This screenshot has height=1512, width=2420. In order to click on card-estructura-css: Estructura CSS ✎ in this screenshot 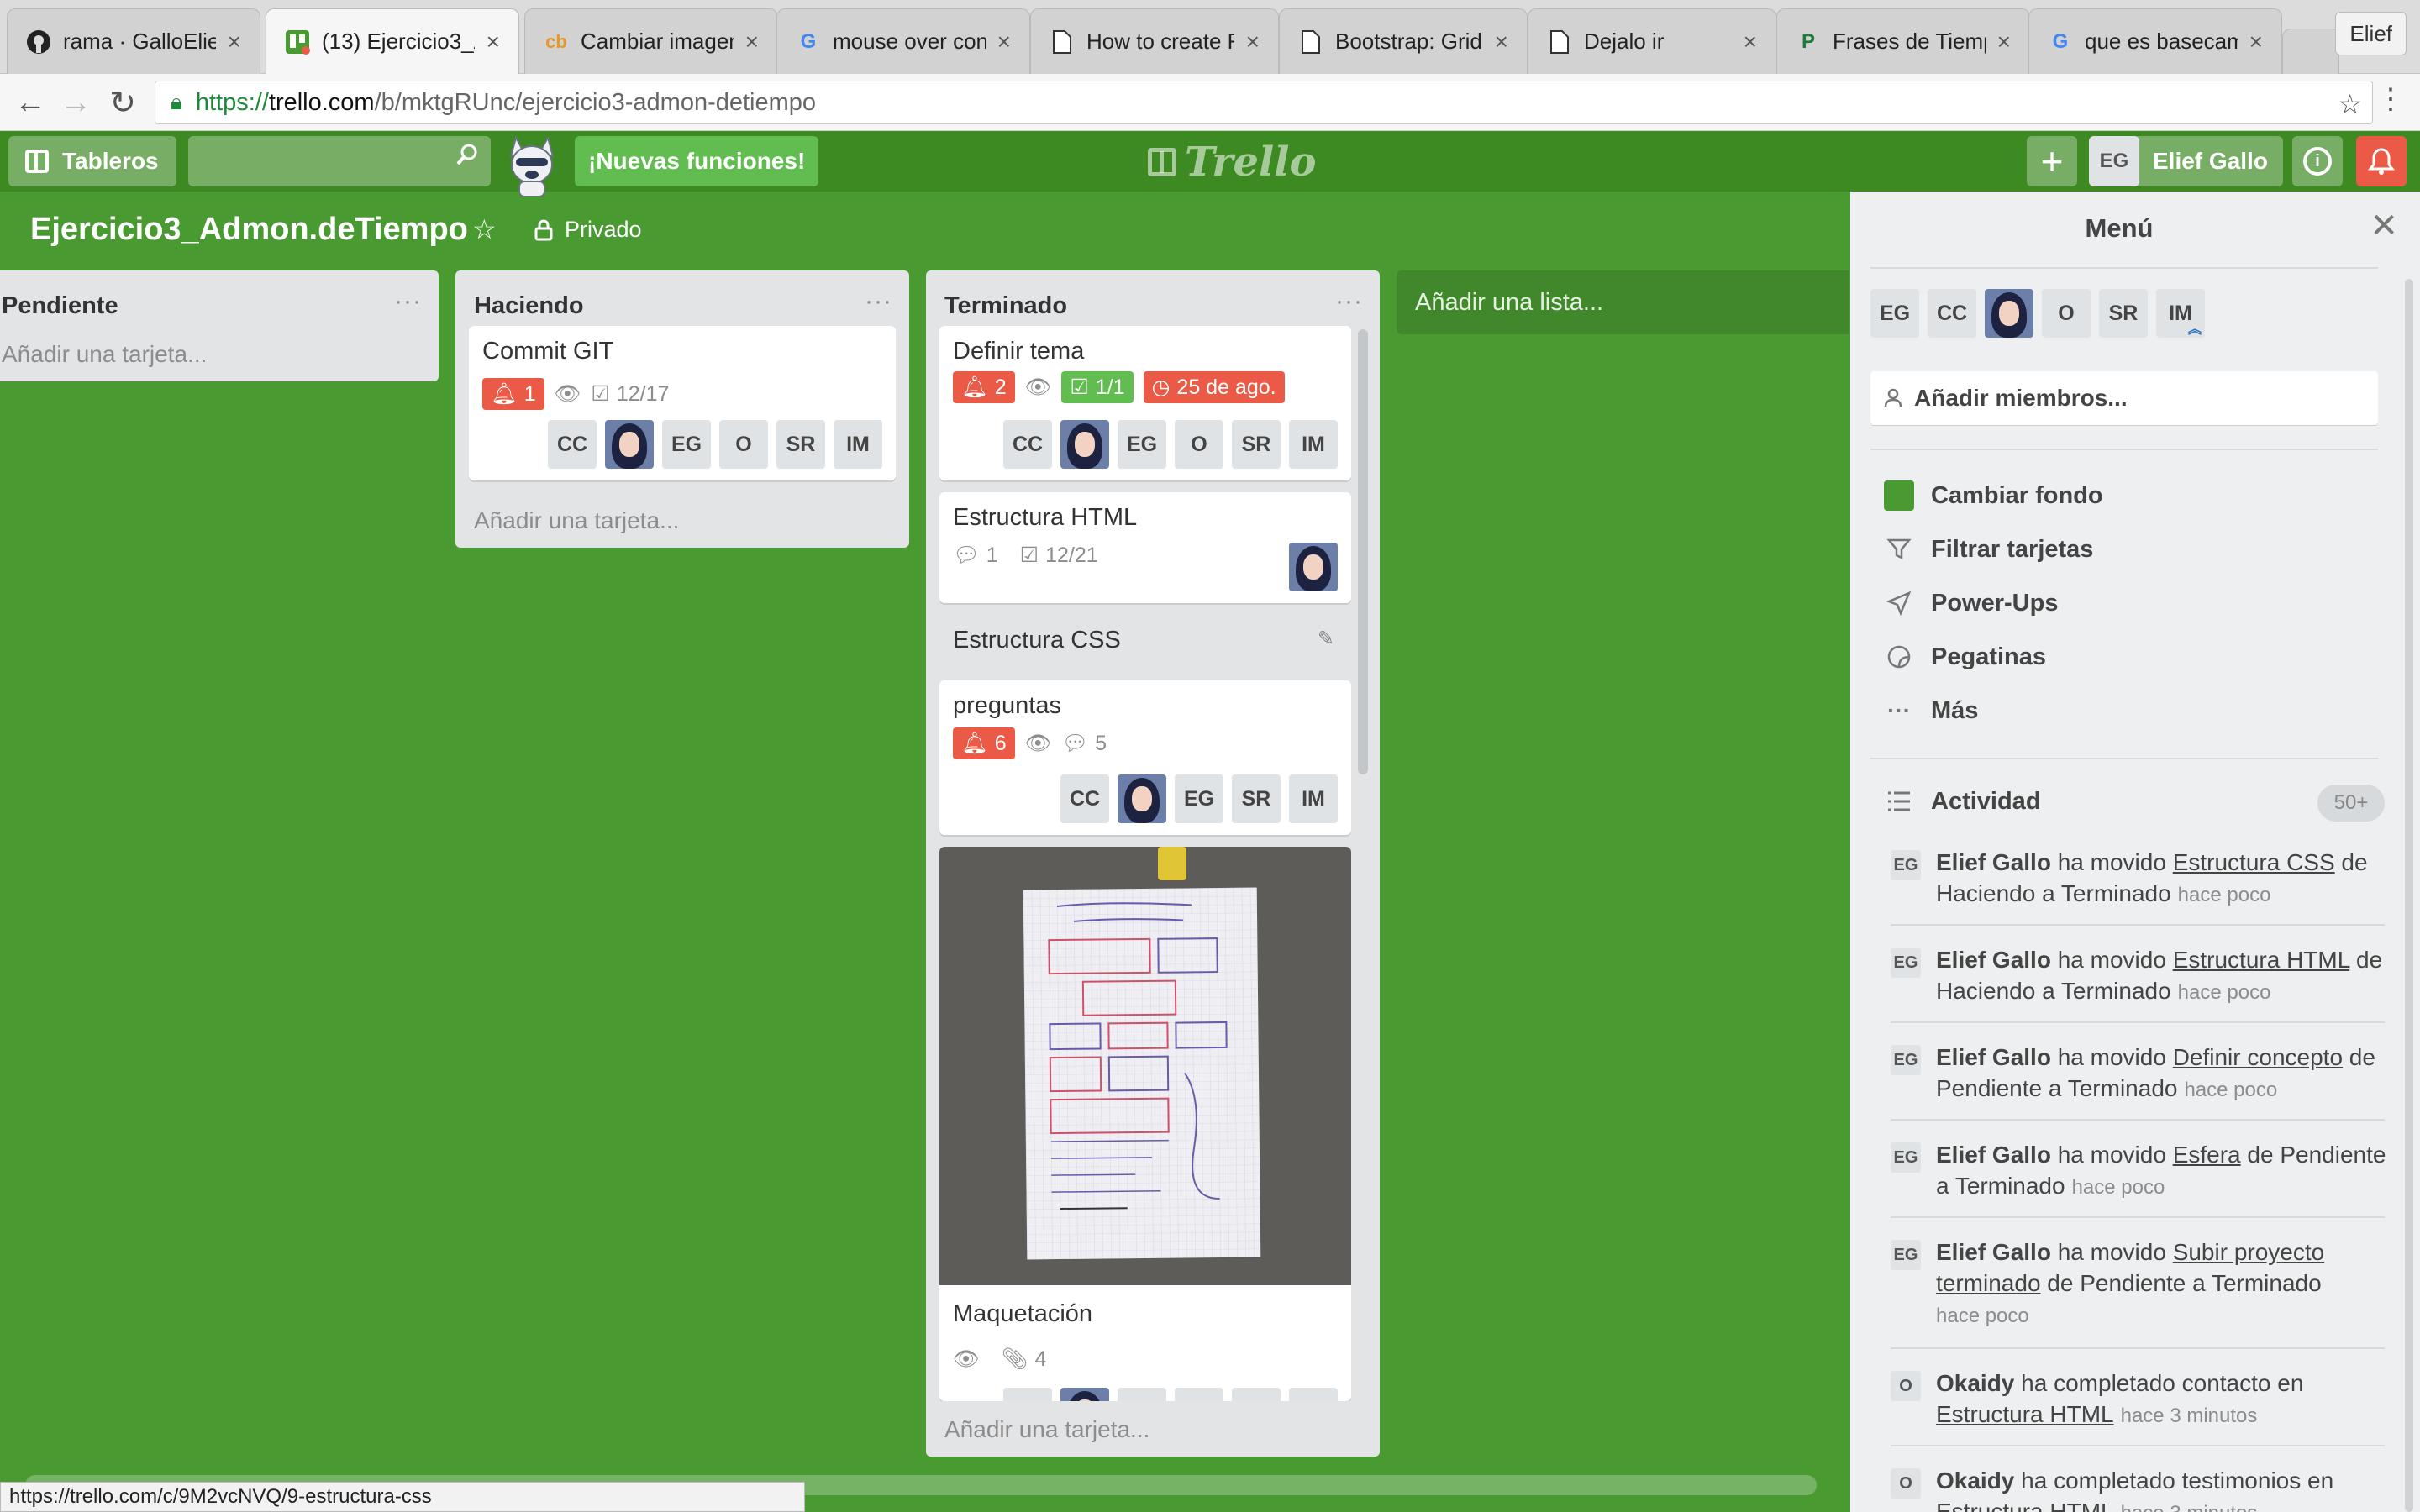, I will do `click(1145, 642)`.